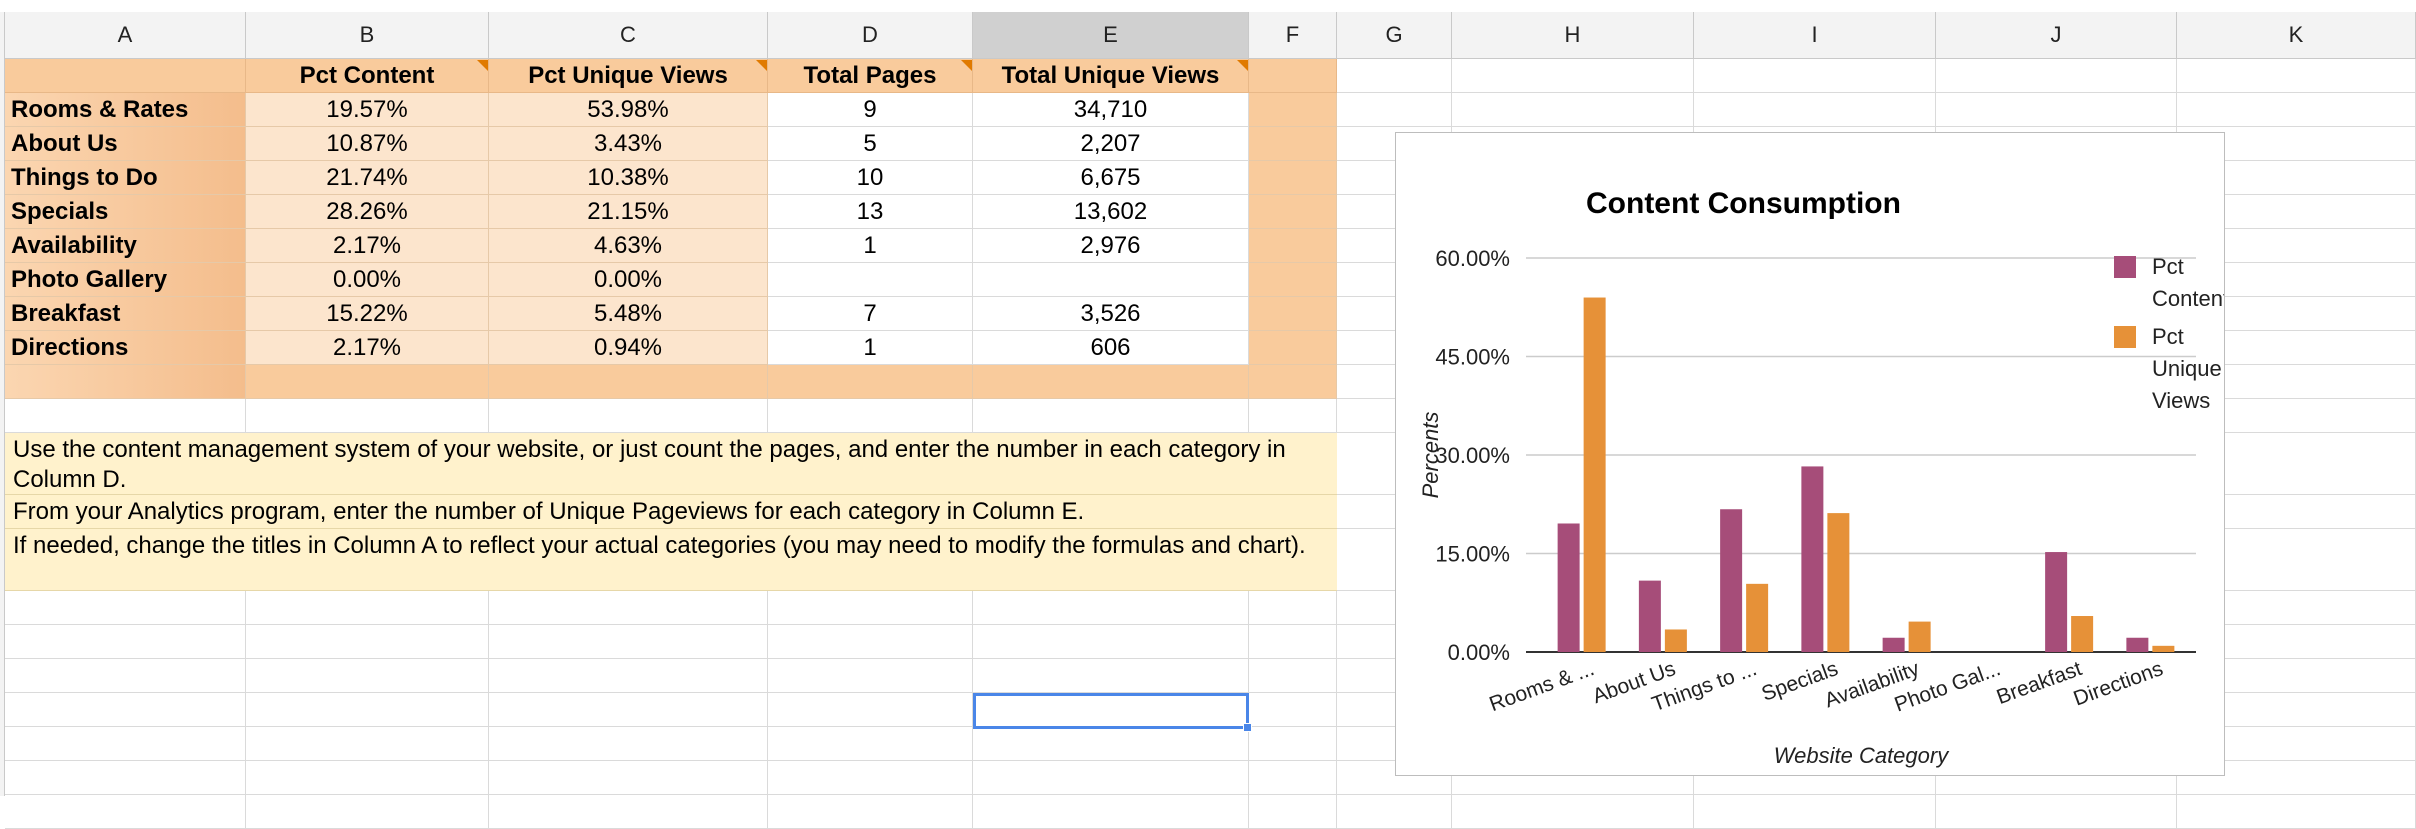 The height and width of the screenshot is (829, 2416). Describe the element at coordinates (628, 76) in the screenshot. I see `header-cell-2: Pct Unique Views` at that location.